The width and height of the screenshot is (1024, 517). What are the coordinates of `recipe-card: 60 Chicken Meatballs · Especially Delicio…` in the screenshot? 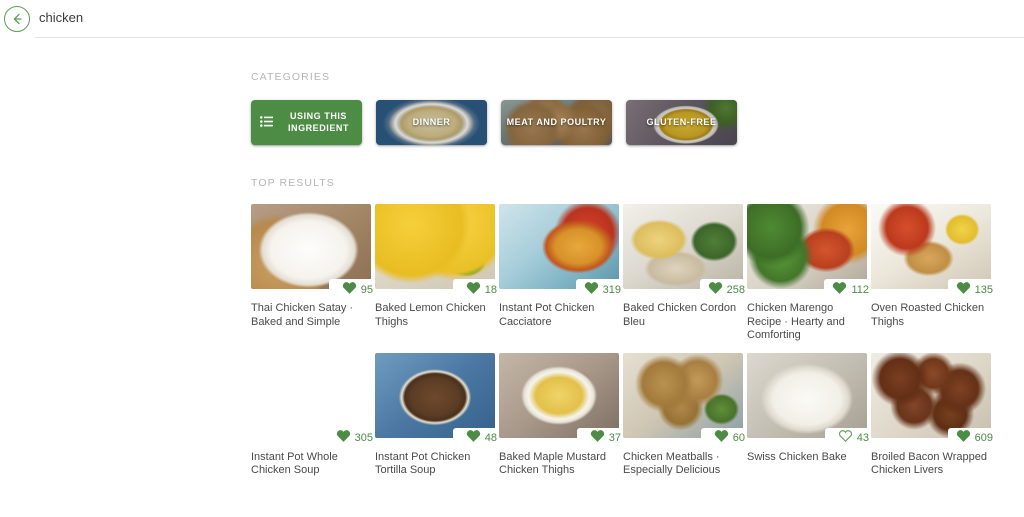 It's located at (685, 415).